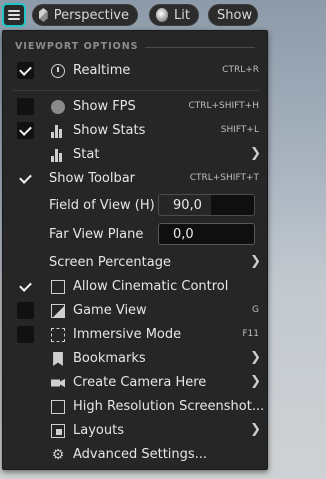  I want to click on allow-cinematic-label: Allow Cinematic Control, so click(151, 286).